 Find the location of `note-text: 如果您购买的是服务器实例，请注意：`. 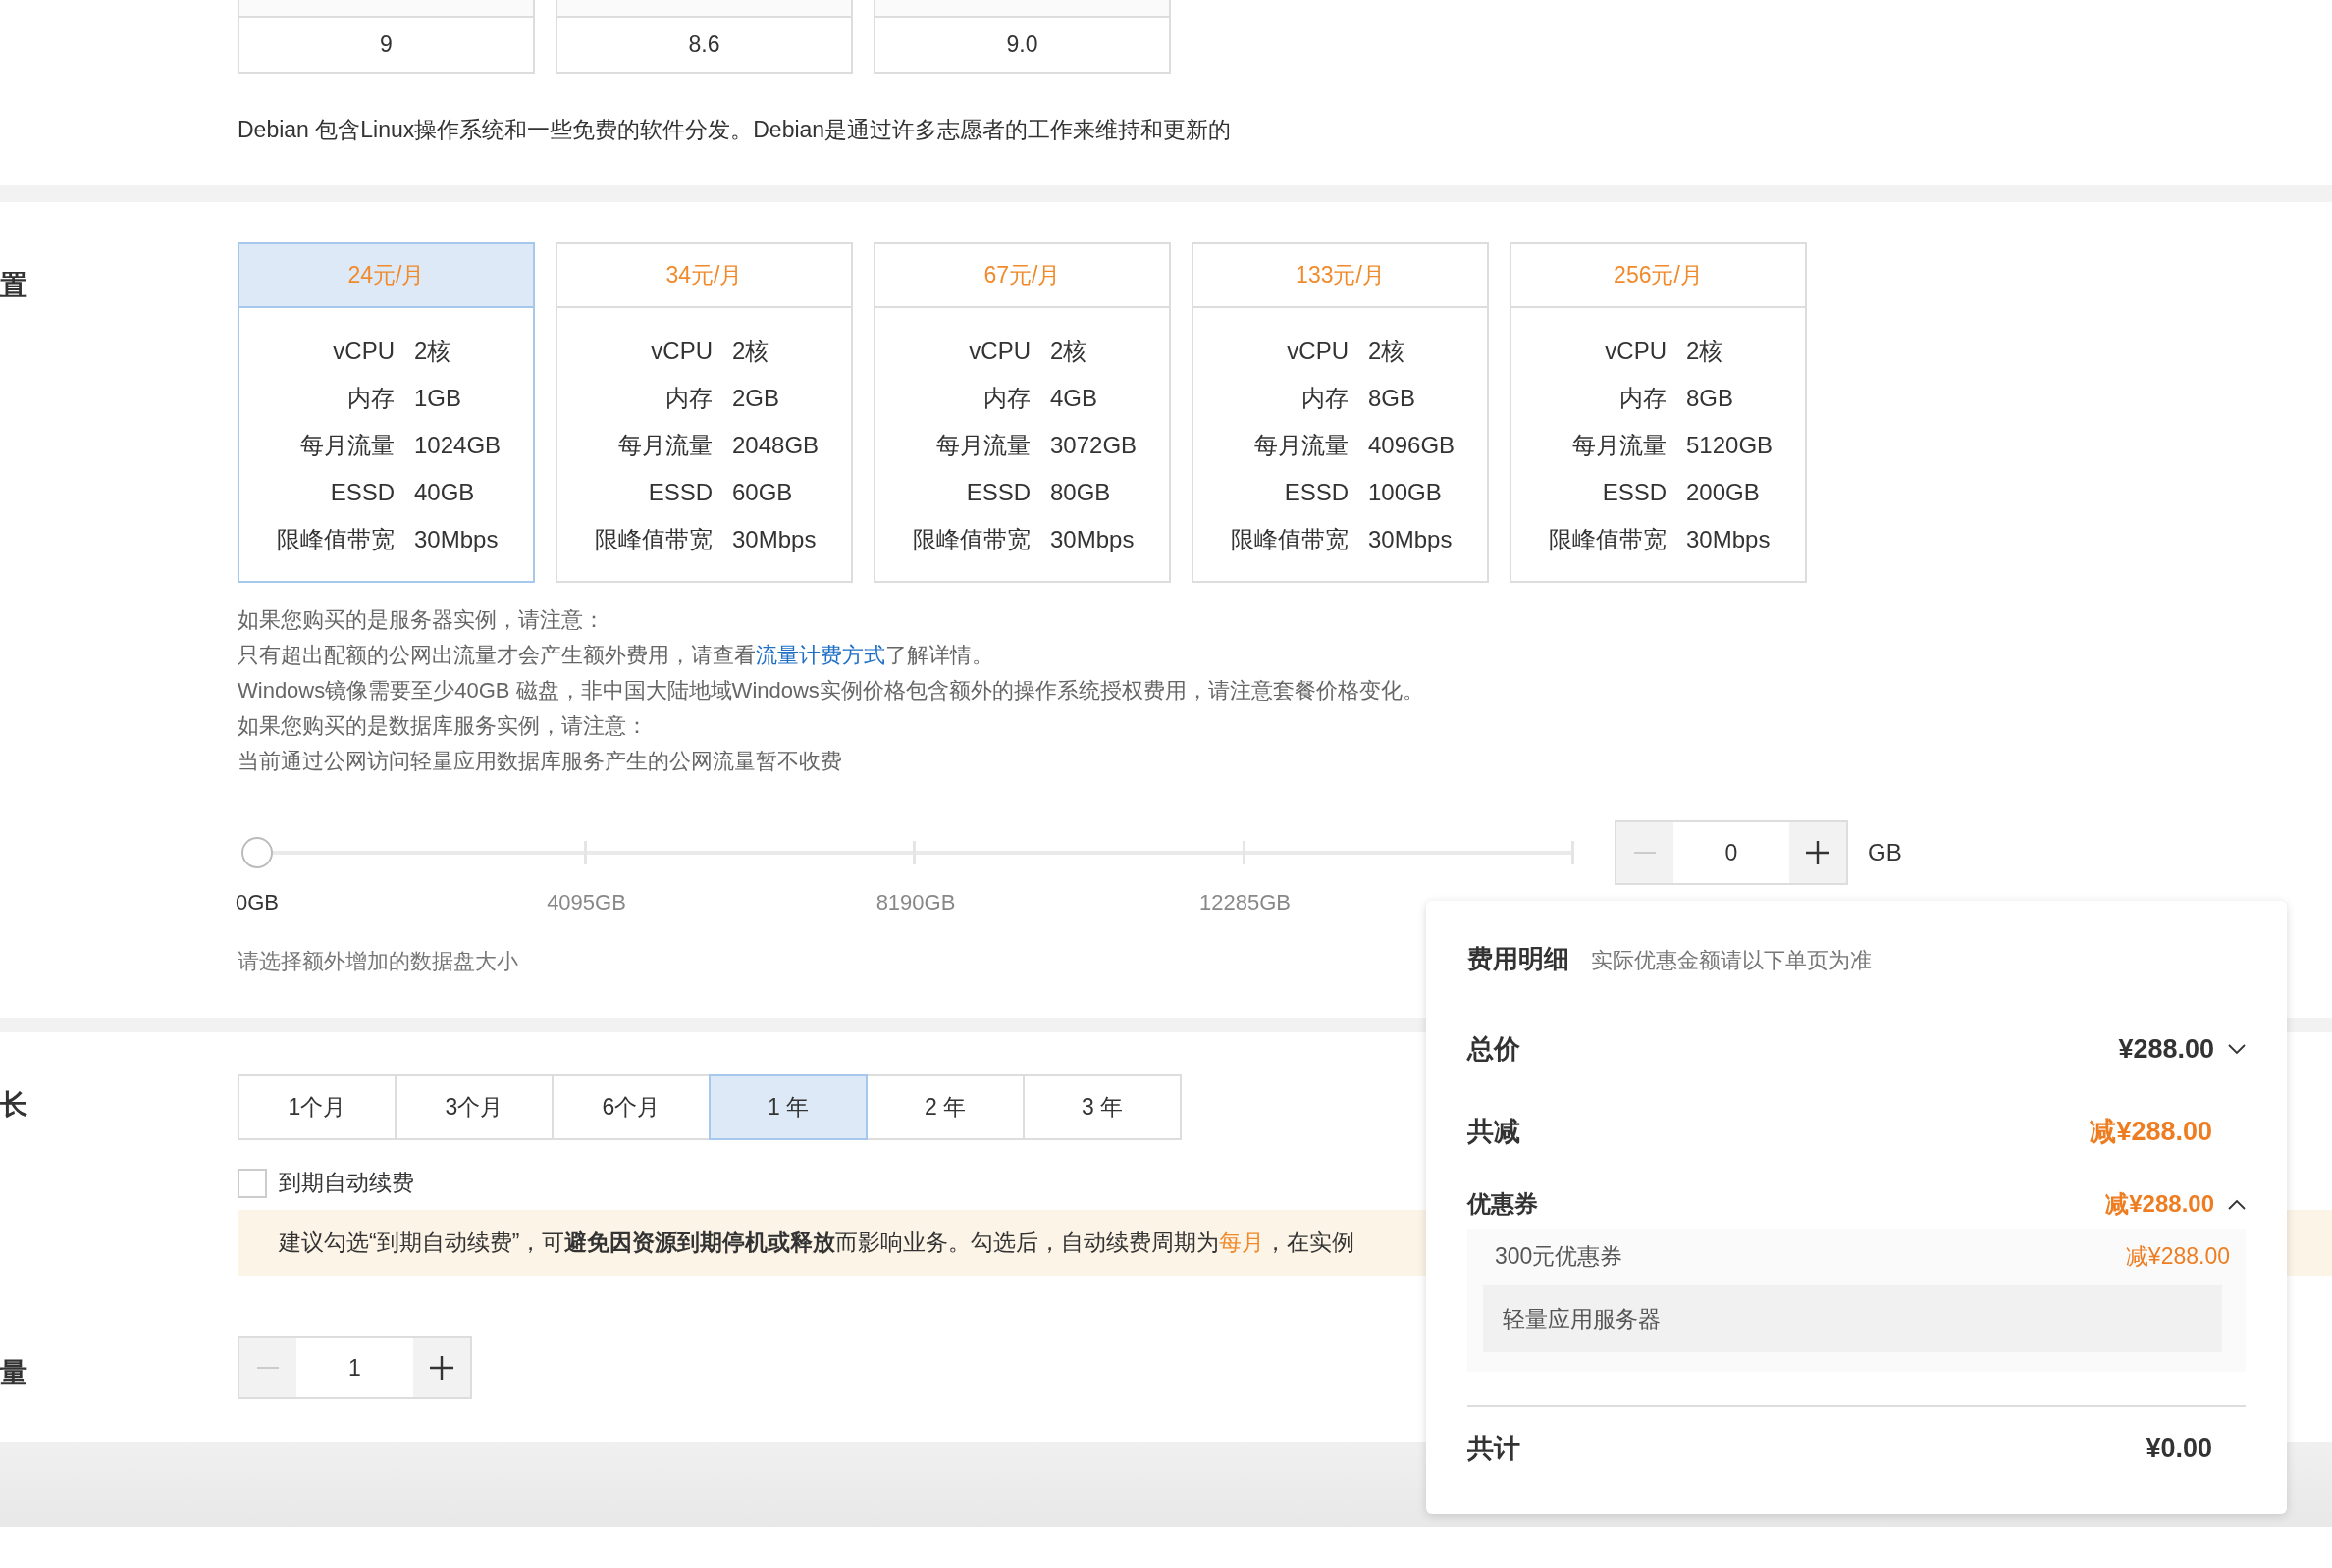

note-text: 如果您购买的是服务器实例，请注意： is located at coordinates (422, 620).